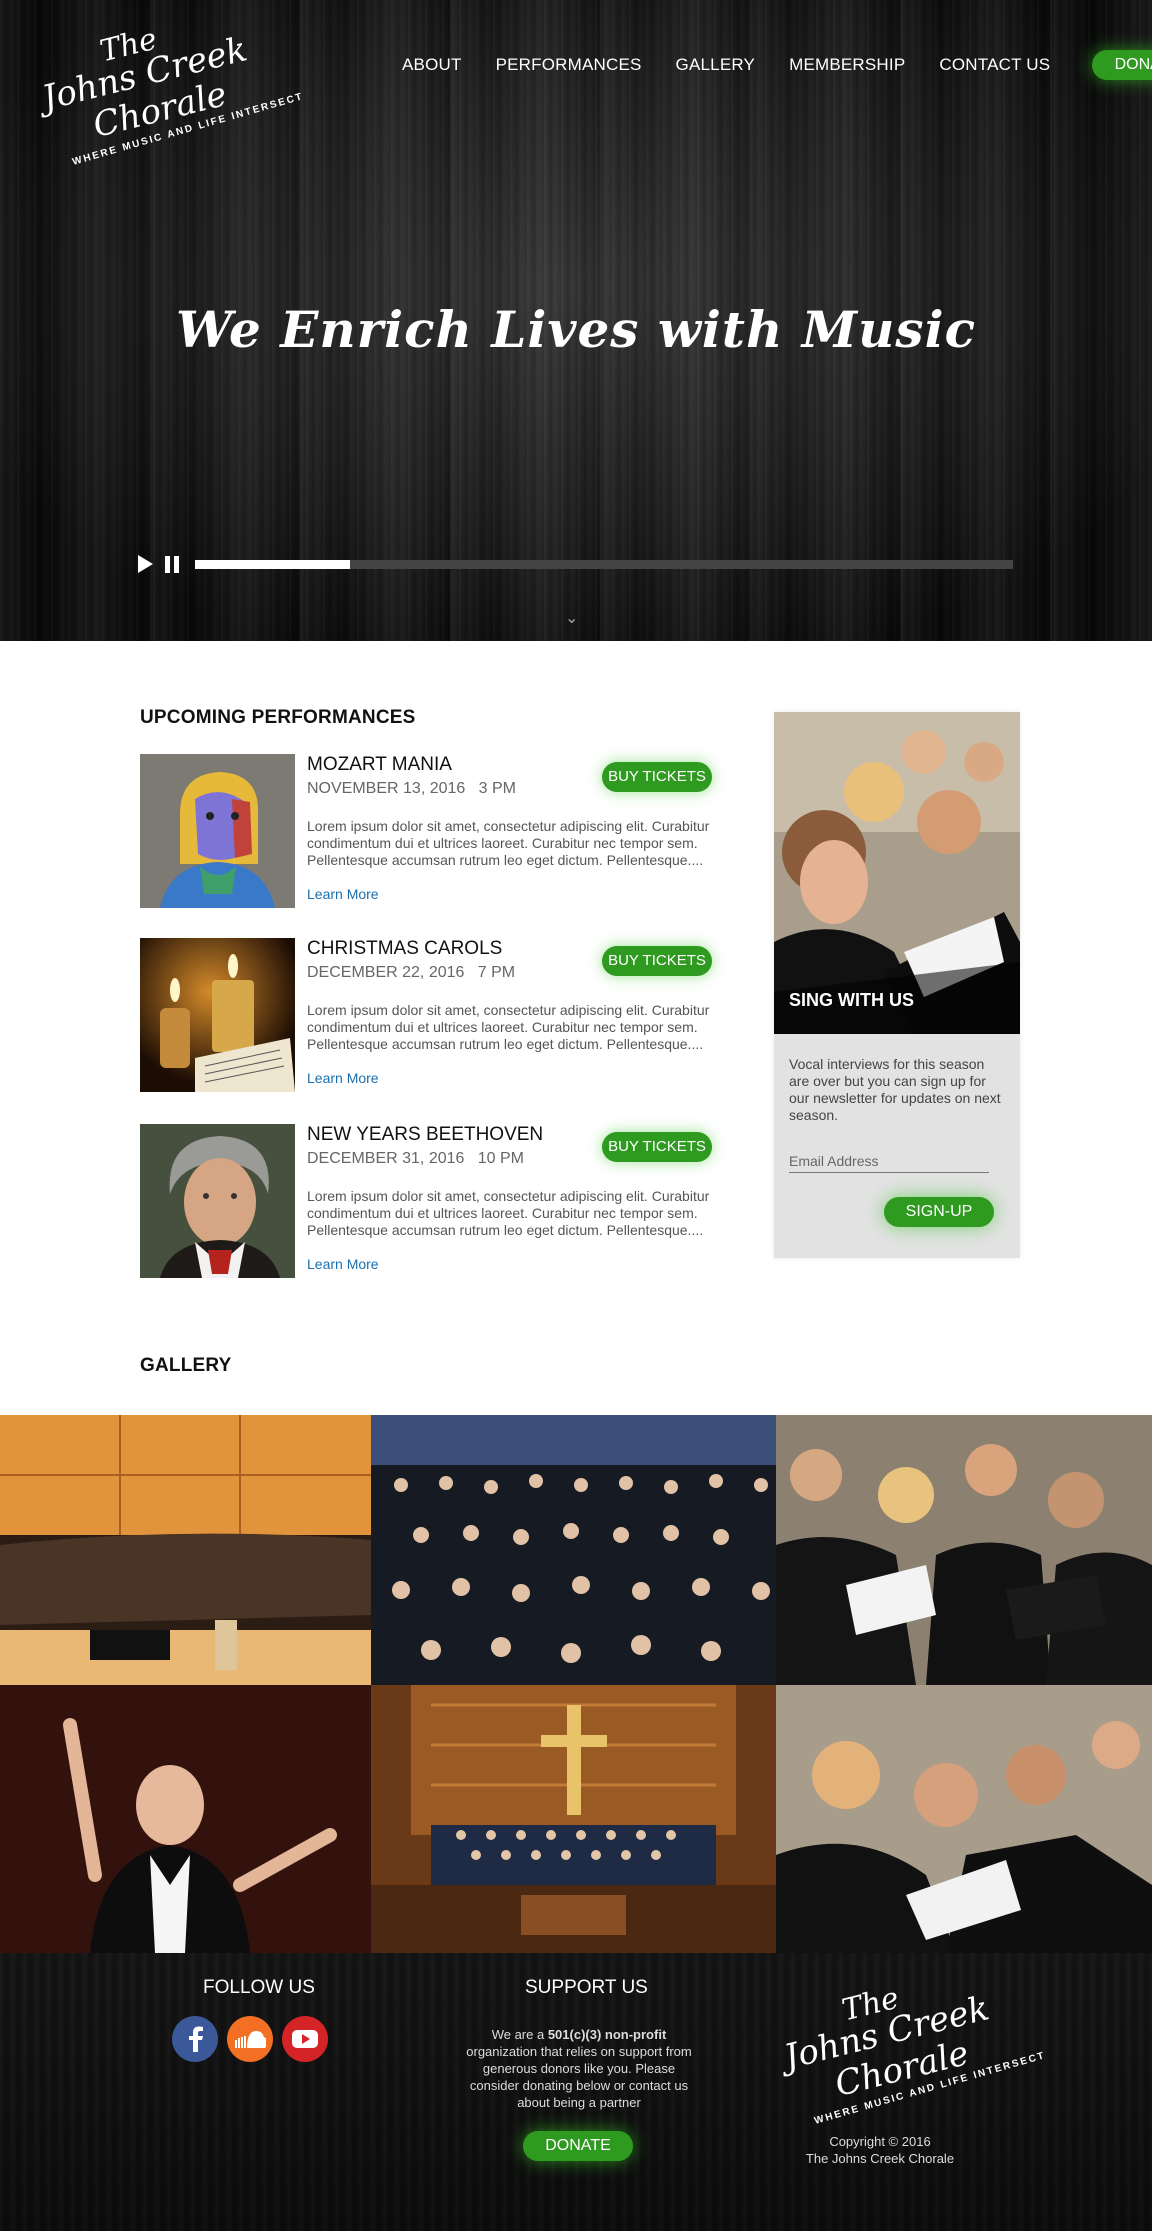  Describe the element at coordinates (571, 618) in the screenshot. I see `scroll-down-icon: ⌄` at that location.